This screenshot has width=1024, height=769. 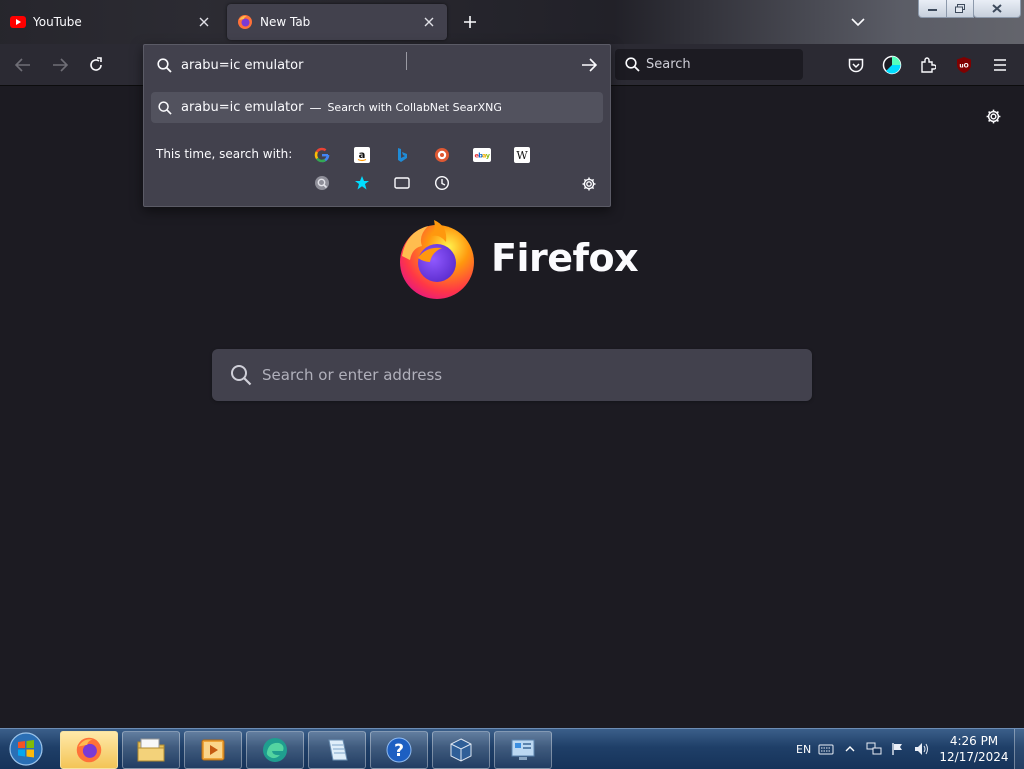 What do you see at coordinates (523, 750) in the screenshot?
I see `taskbar-control-panel` at bounding box center [523, 750].